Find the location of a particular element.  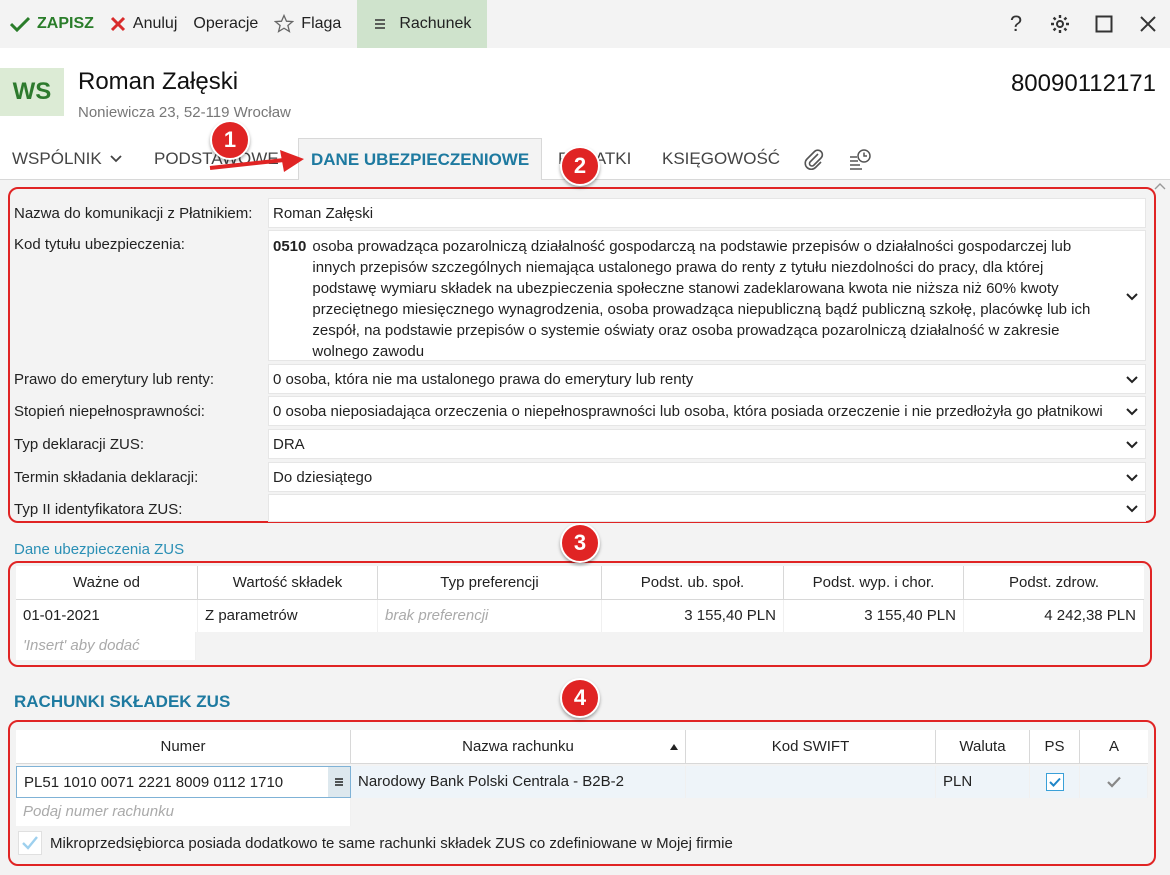

window-controls: ? is located at coordinates (1082, 24).